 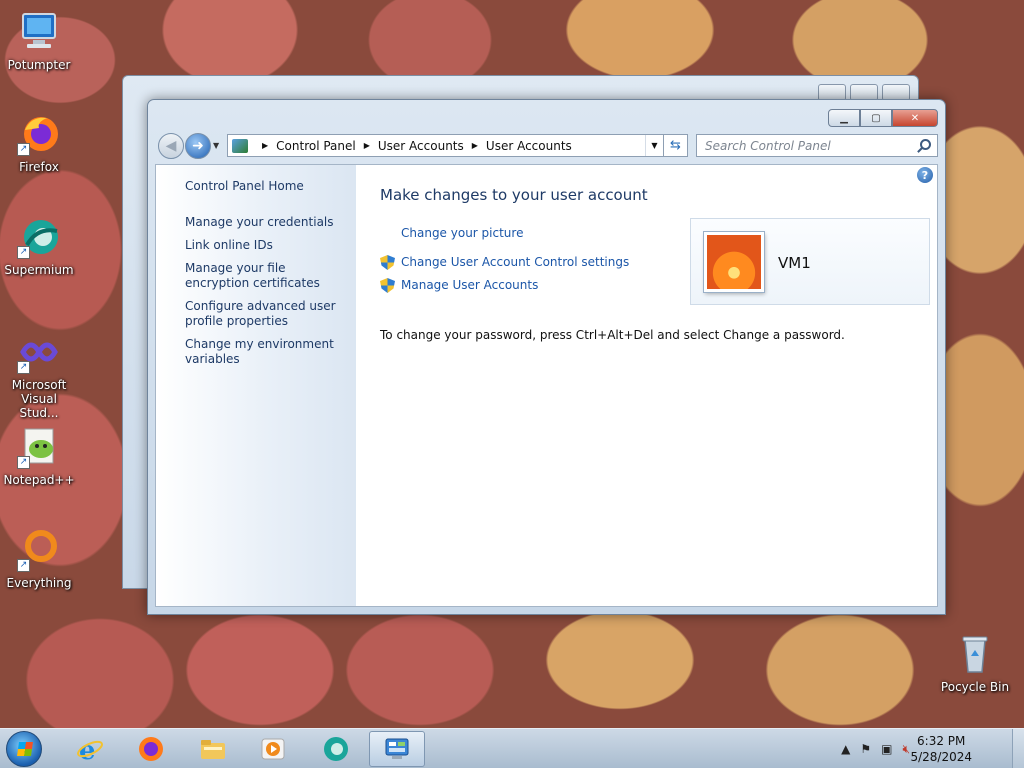 I want to click on desktop-icon-potumpter: Potumpter, so click(x=39, y=41).